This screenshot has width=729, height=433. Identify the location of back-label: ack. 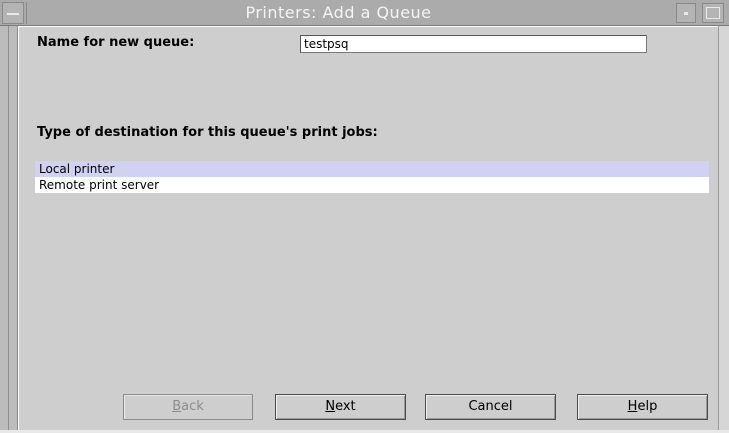
(192, 406).